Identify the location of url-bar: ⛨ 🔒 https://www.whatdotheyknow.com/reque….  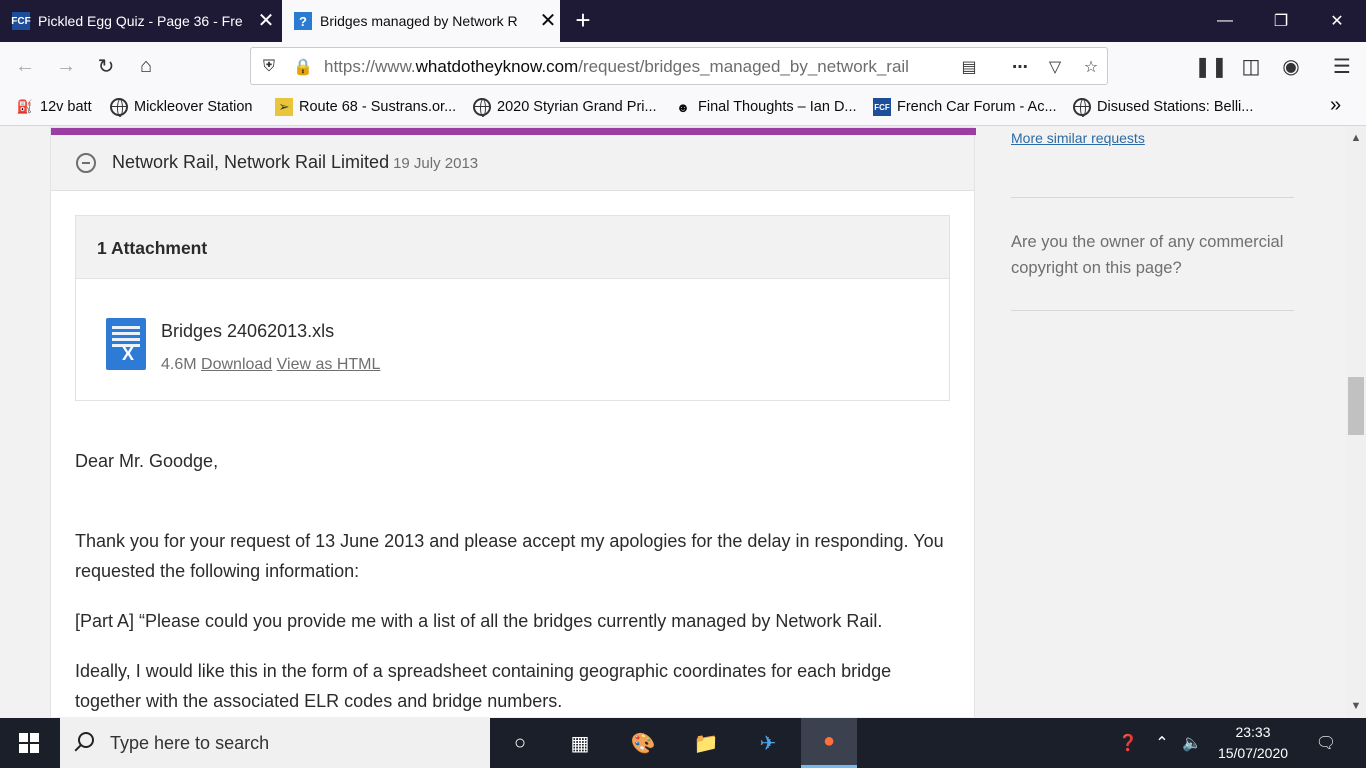
(679, 66).